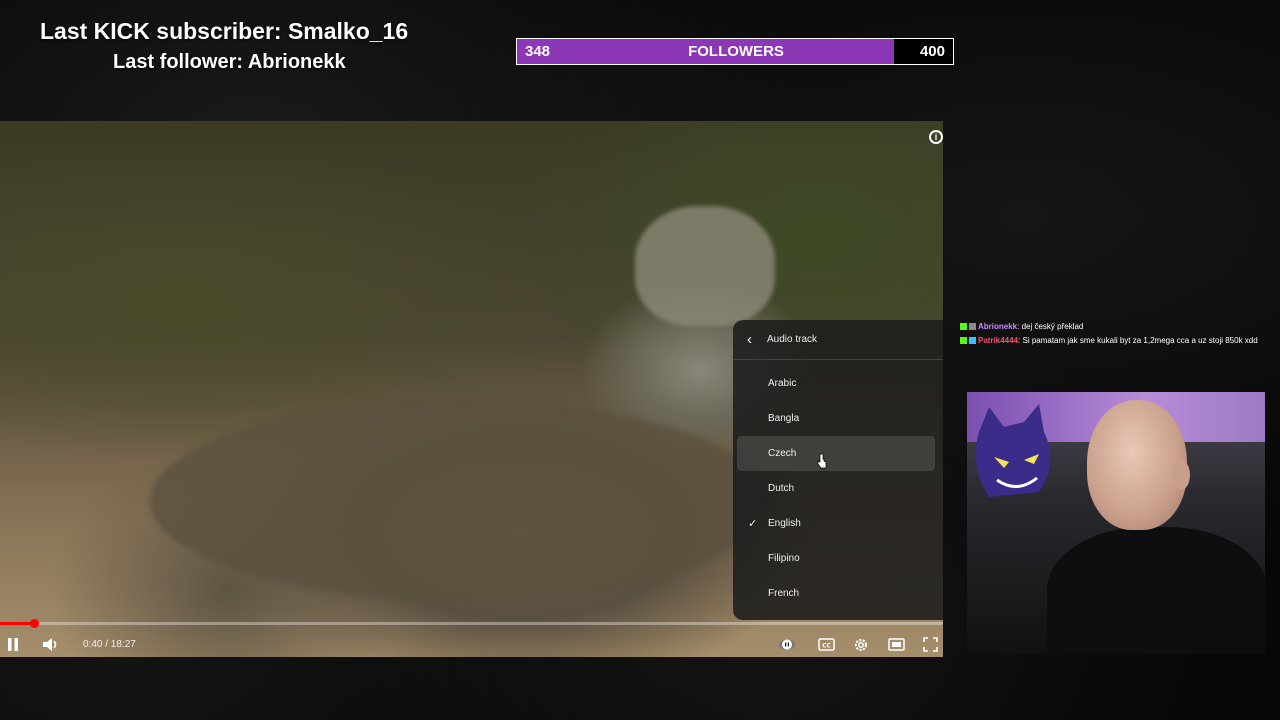 The image size is (1280, 720). I want to click on option-label: French, so click(784, 593).